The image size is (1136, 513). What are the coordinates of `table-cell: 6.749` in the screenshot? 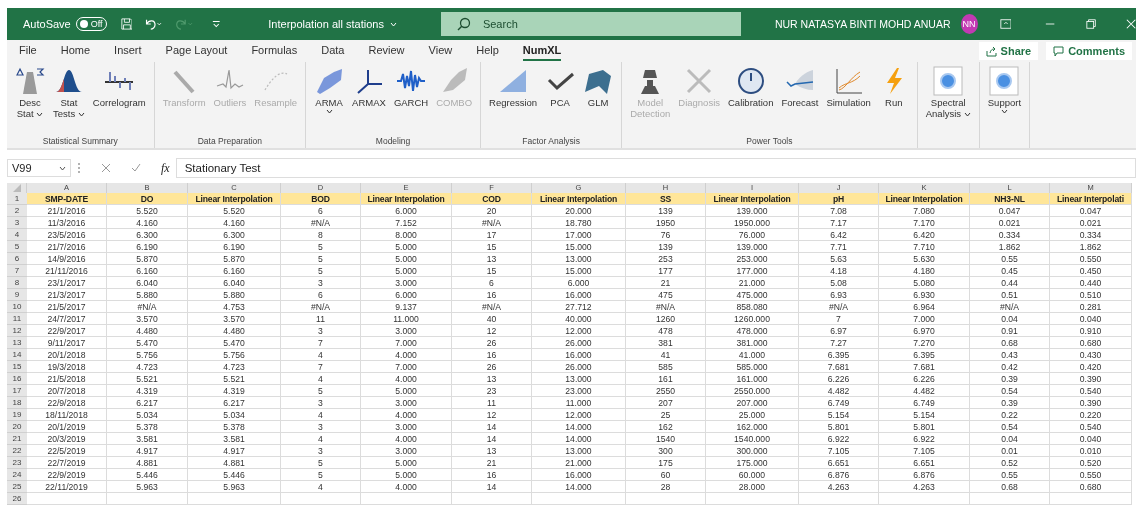 It's located at (924, 403).